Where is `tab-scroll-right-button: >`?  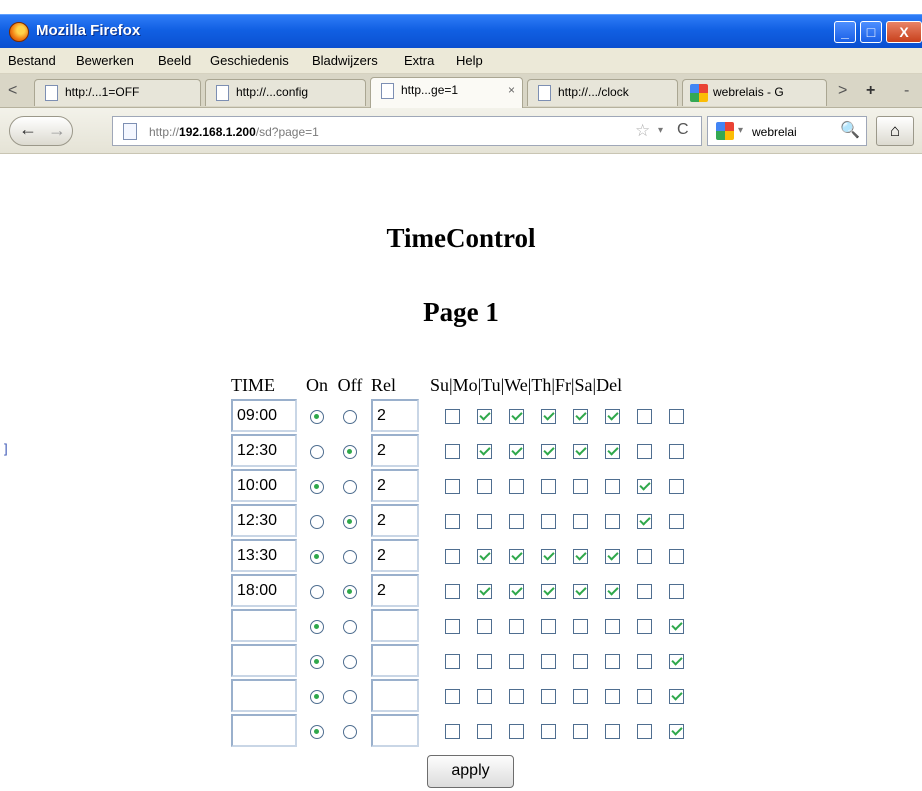 tab-scroll-right-button: > is located at coordinates (842, 91).